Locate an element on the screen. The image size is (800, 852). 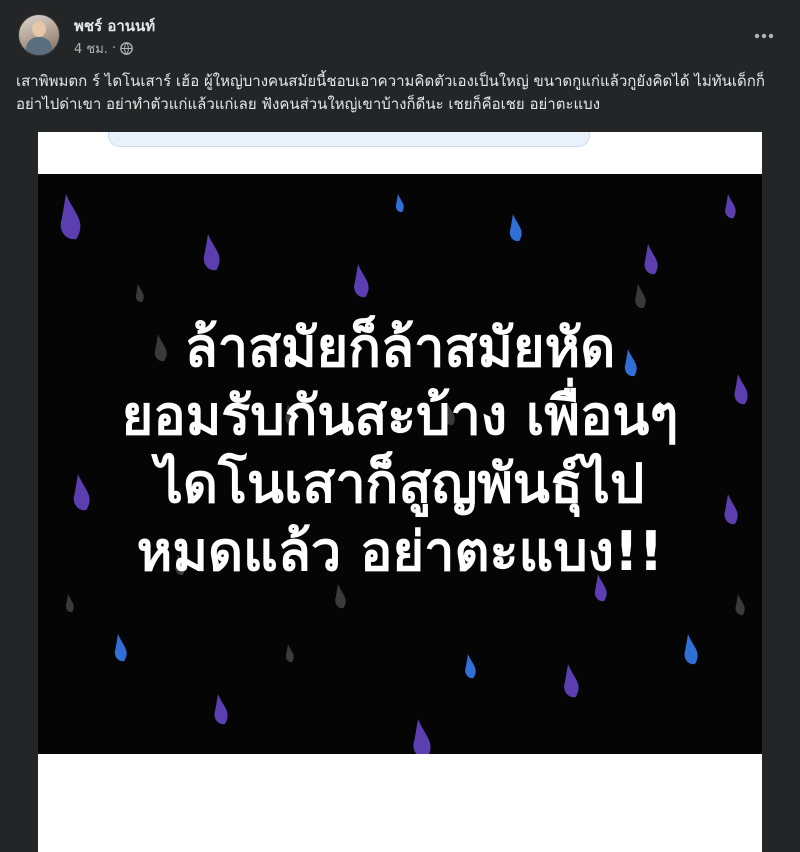
avatar-face is located at coordinates (39, 29).